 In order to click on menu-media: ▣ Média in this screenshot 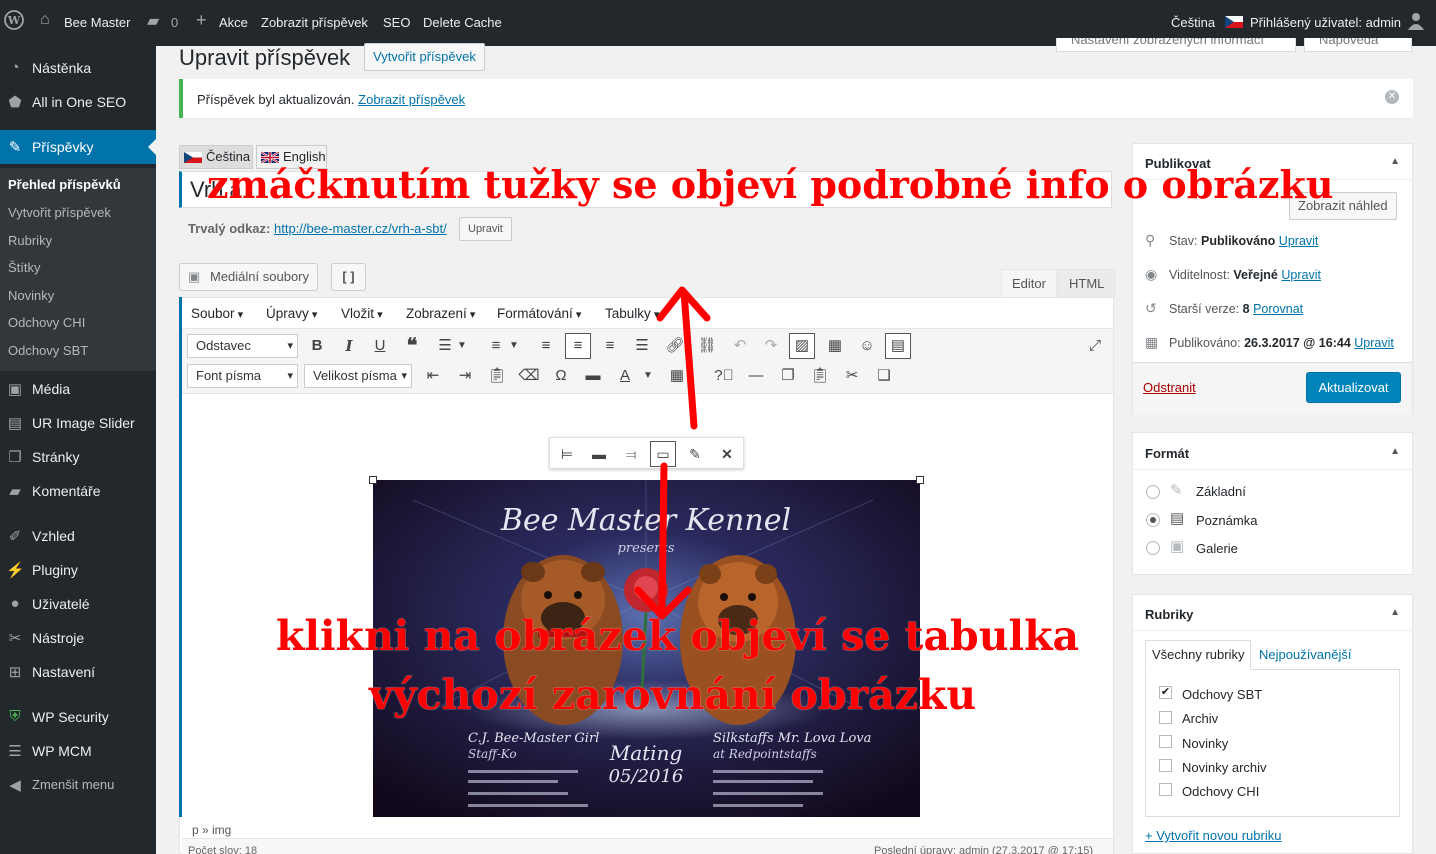, I will do `click(78, 389)`.